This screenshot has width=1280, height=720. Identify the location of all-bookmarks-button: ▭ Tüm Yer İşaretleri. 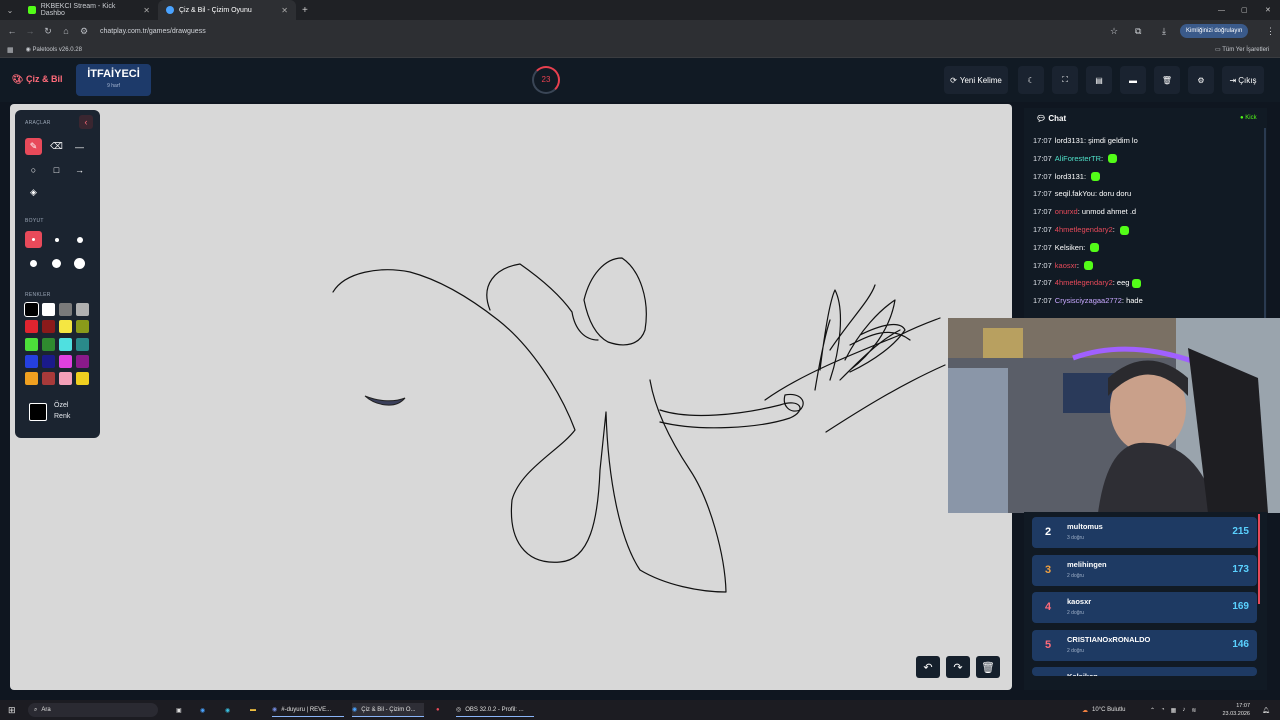
(1242, 49).